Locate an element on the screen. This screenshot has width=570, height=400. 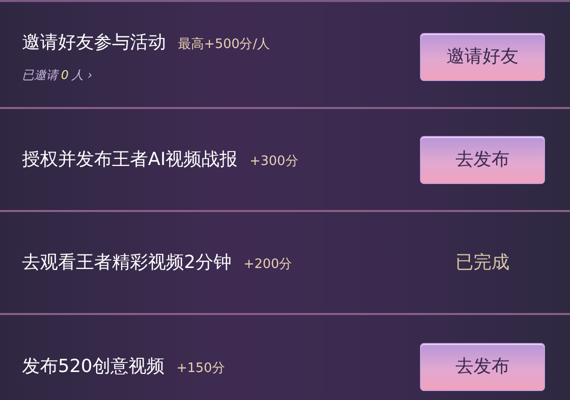
reward-text: +300分 is located at coordinates (274, 162).